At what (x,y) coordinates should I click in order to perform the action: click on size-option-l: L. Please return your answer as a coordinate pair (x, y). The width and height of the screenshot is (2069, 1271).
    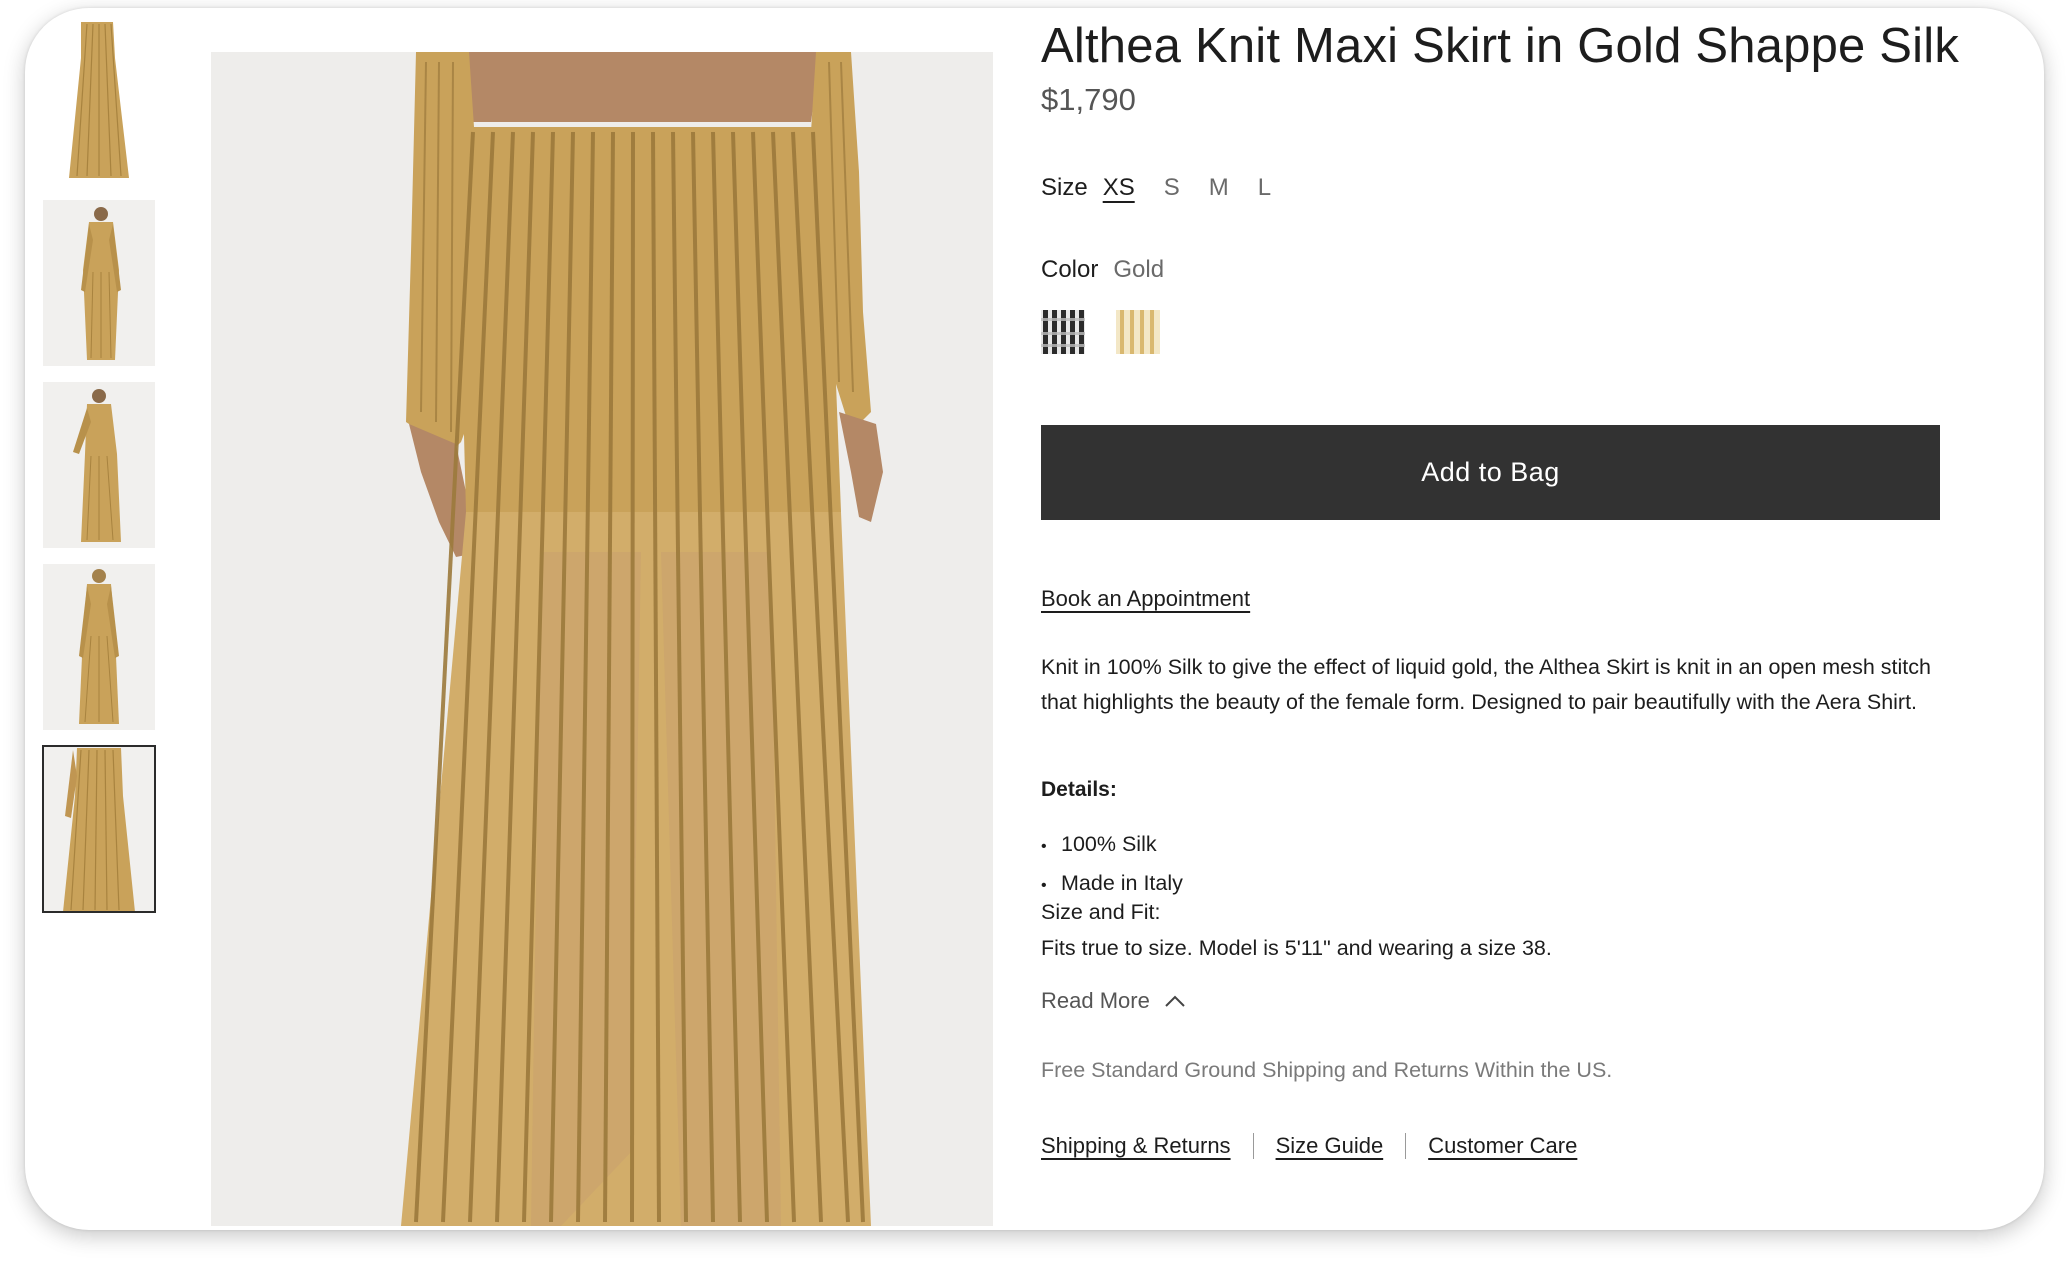
    Looking at the image, I should click on (1264, 188).